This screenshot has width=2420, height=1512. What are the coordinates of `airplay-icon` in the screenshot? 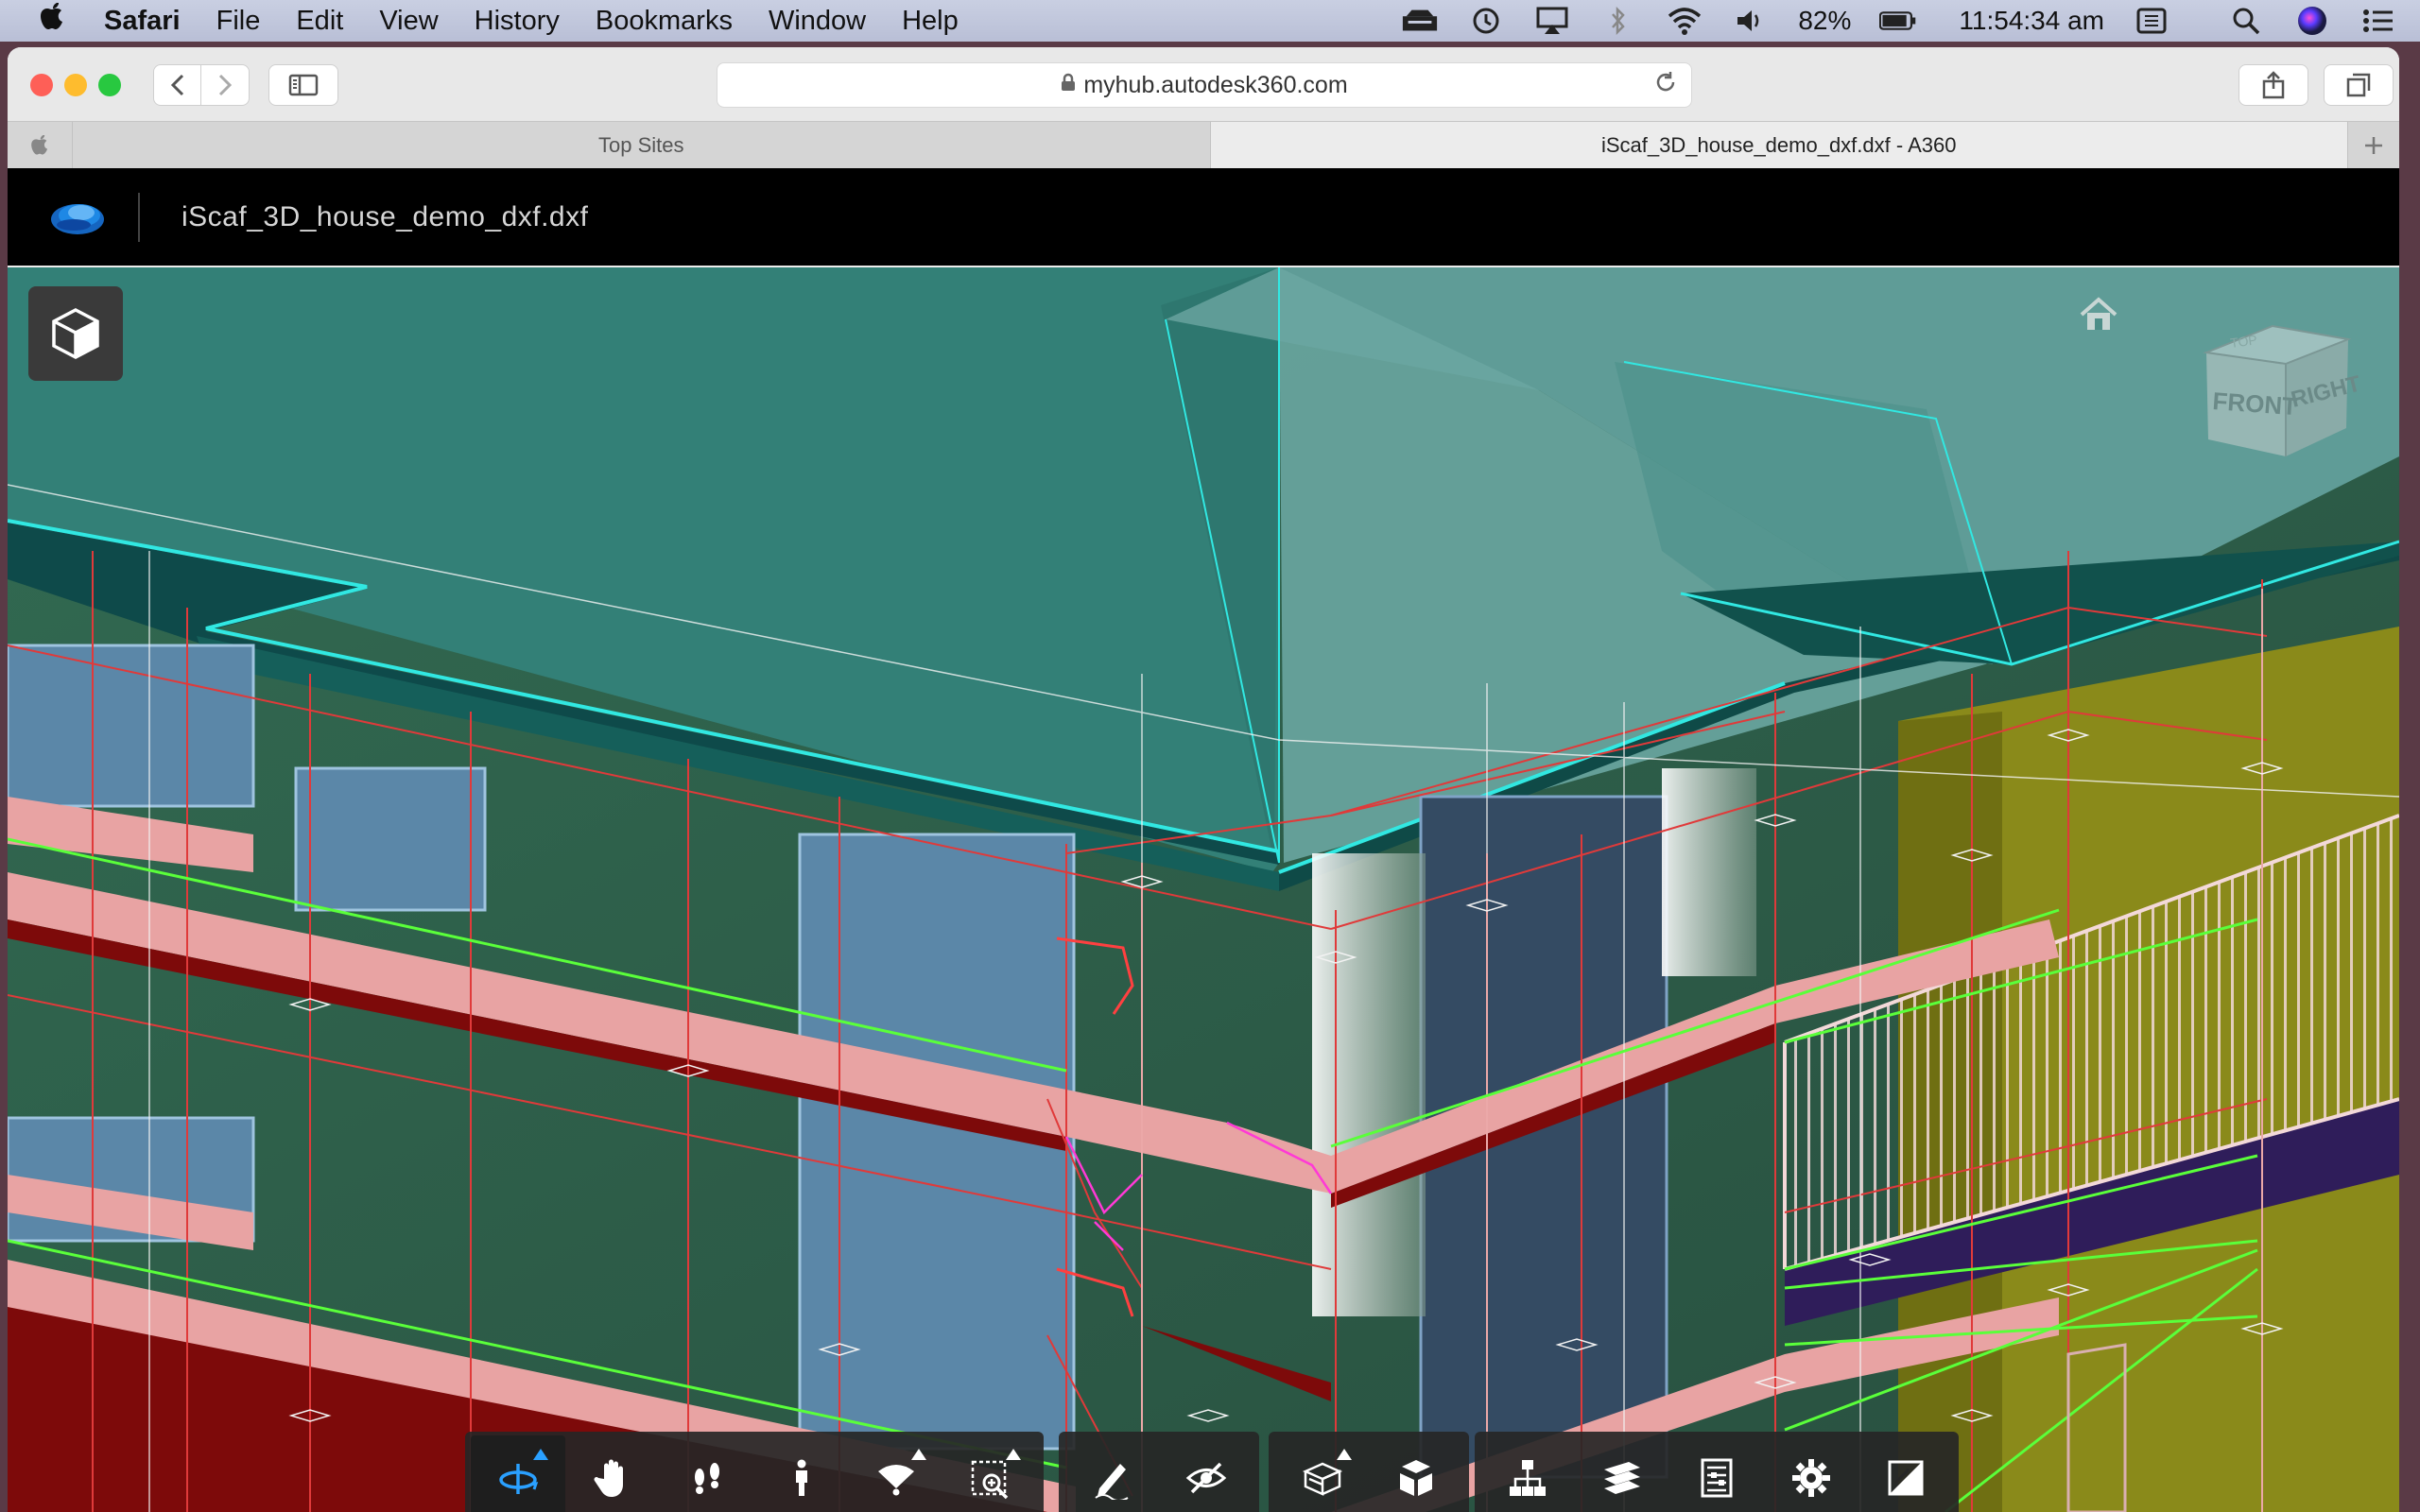 It's located at (1552, 21).